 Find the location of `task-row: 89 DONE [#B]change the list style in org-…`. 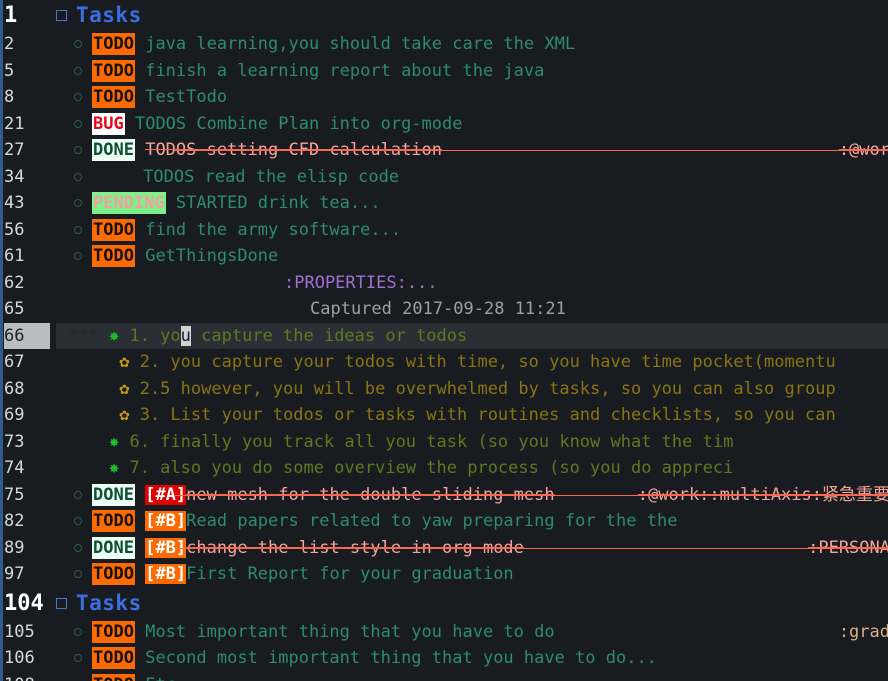

task-row: 89 DONE [#B]change the list style in org-… is located at coordinates (444, 548).